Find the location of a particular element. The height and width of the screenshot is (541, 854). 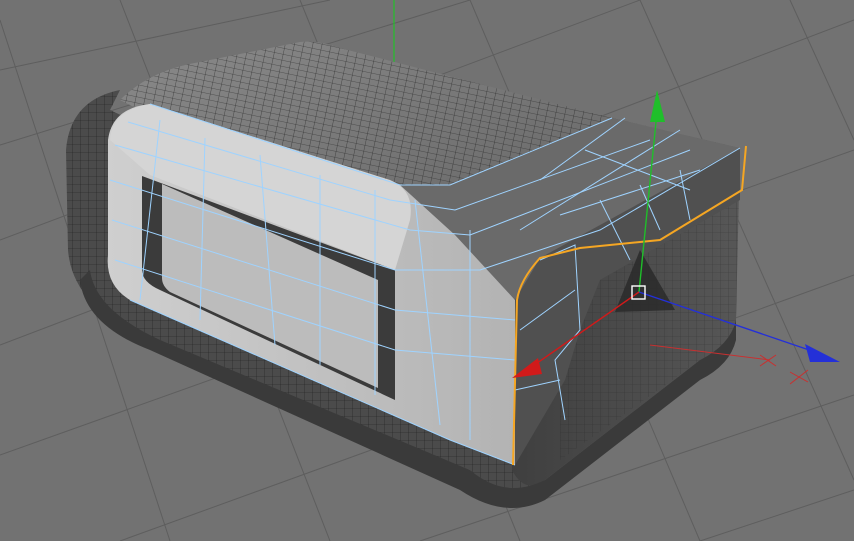

z-arrow-icon is located at coordinates (822, 353).